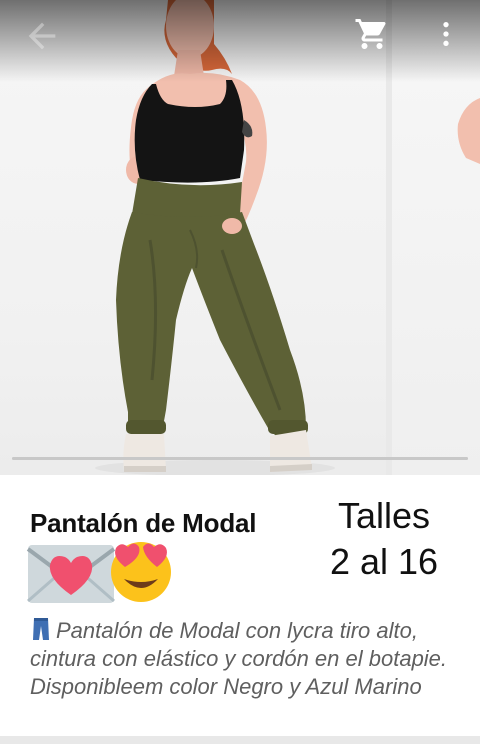 The image size is (480, 744). I want to click on sizes-range: 2 al 16, so click(384, 561).